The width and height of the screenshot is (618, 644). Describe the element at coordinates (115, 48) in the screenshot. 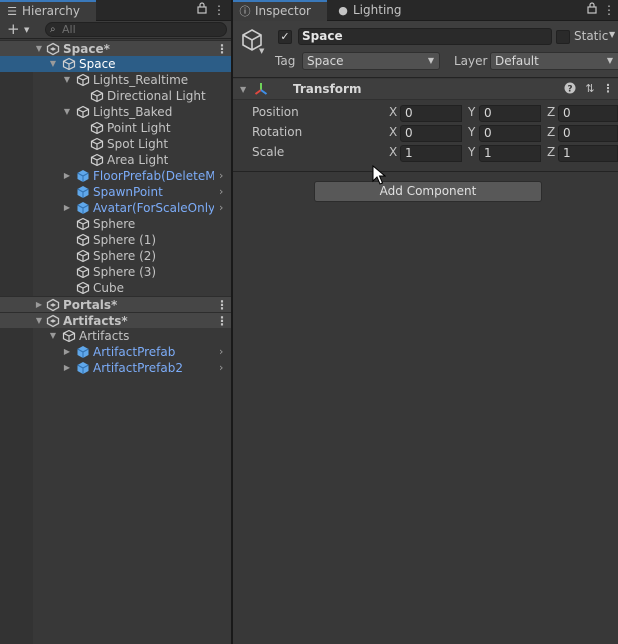

I see `scene-row: ▼ Space* ⋮` at that location.